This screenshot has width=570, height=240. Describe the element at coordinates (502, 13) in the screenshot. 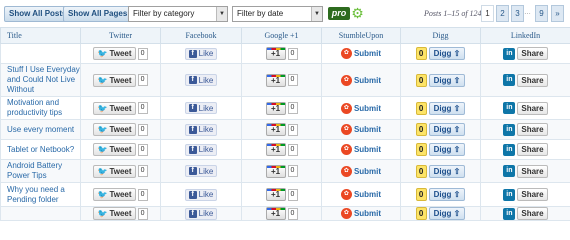

I see `page-2-button: 2` at that location.